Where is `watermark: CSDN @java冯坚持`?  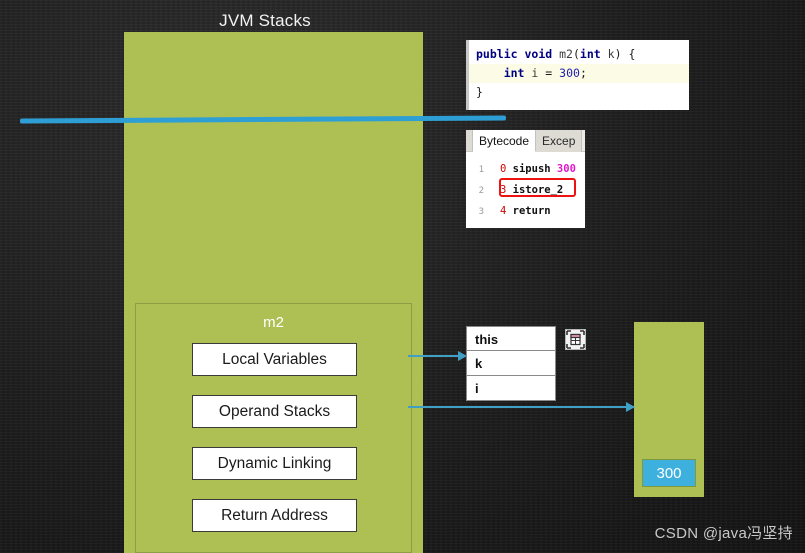
watermark: CSDN @java冯坚持 is located at coordinates (723, 533).